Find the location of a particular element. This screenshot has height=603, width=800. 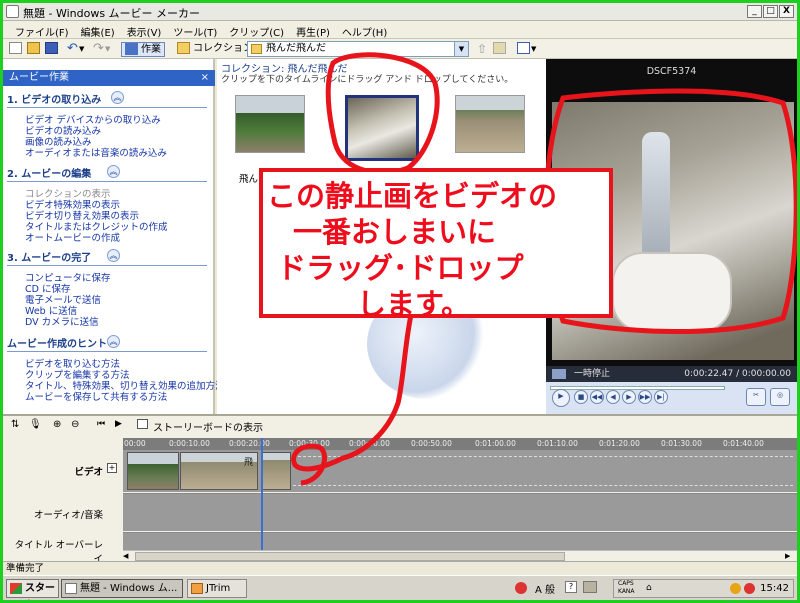

circle-around-selected-clip is located at coordinates (382, 114).